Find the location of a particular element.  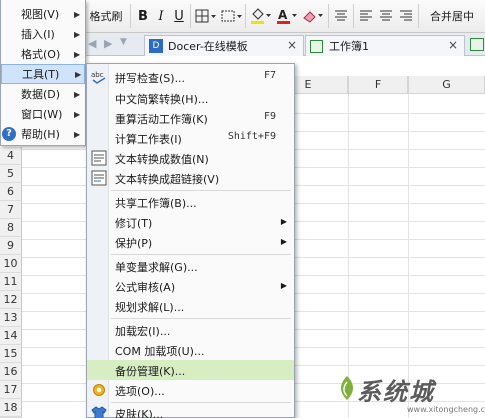

merge-center-button: 合并居中 is located at coordinates (452, 16).